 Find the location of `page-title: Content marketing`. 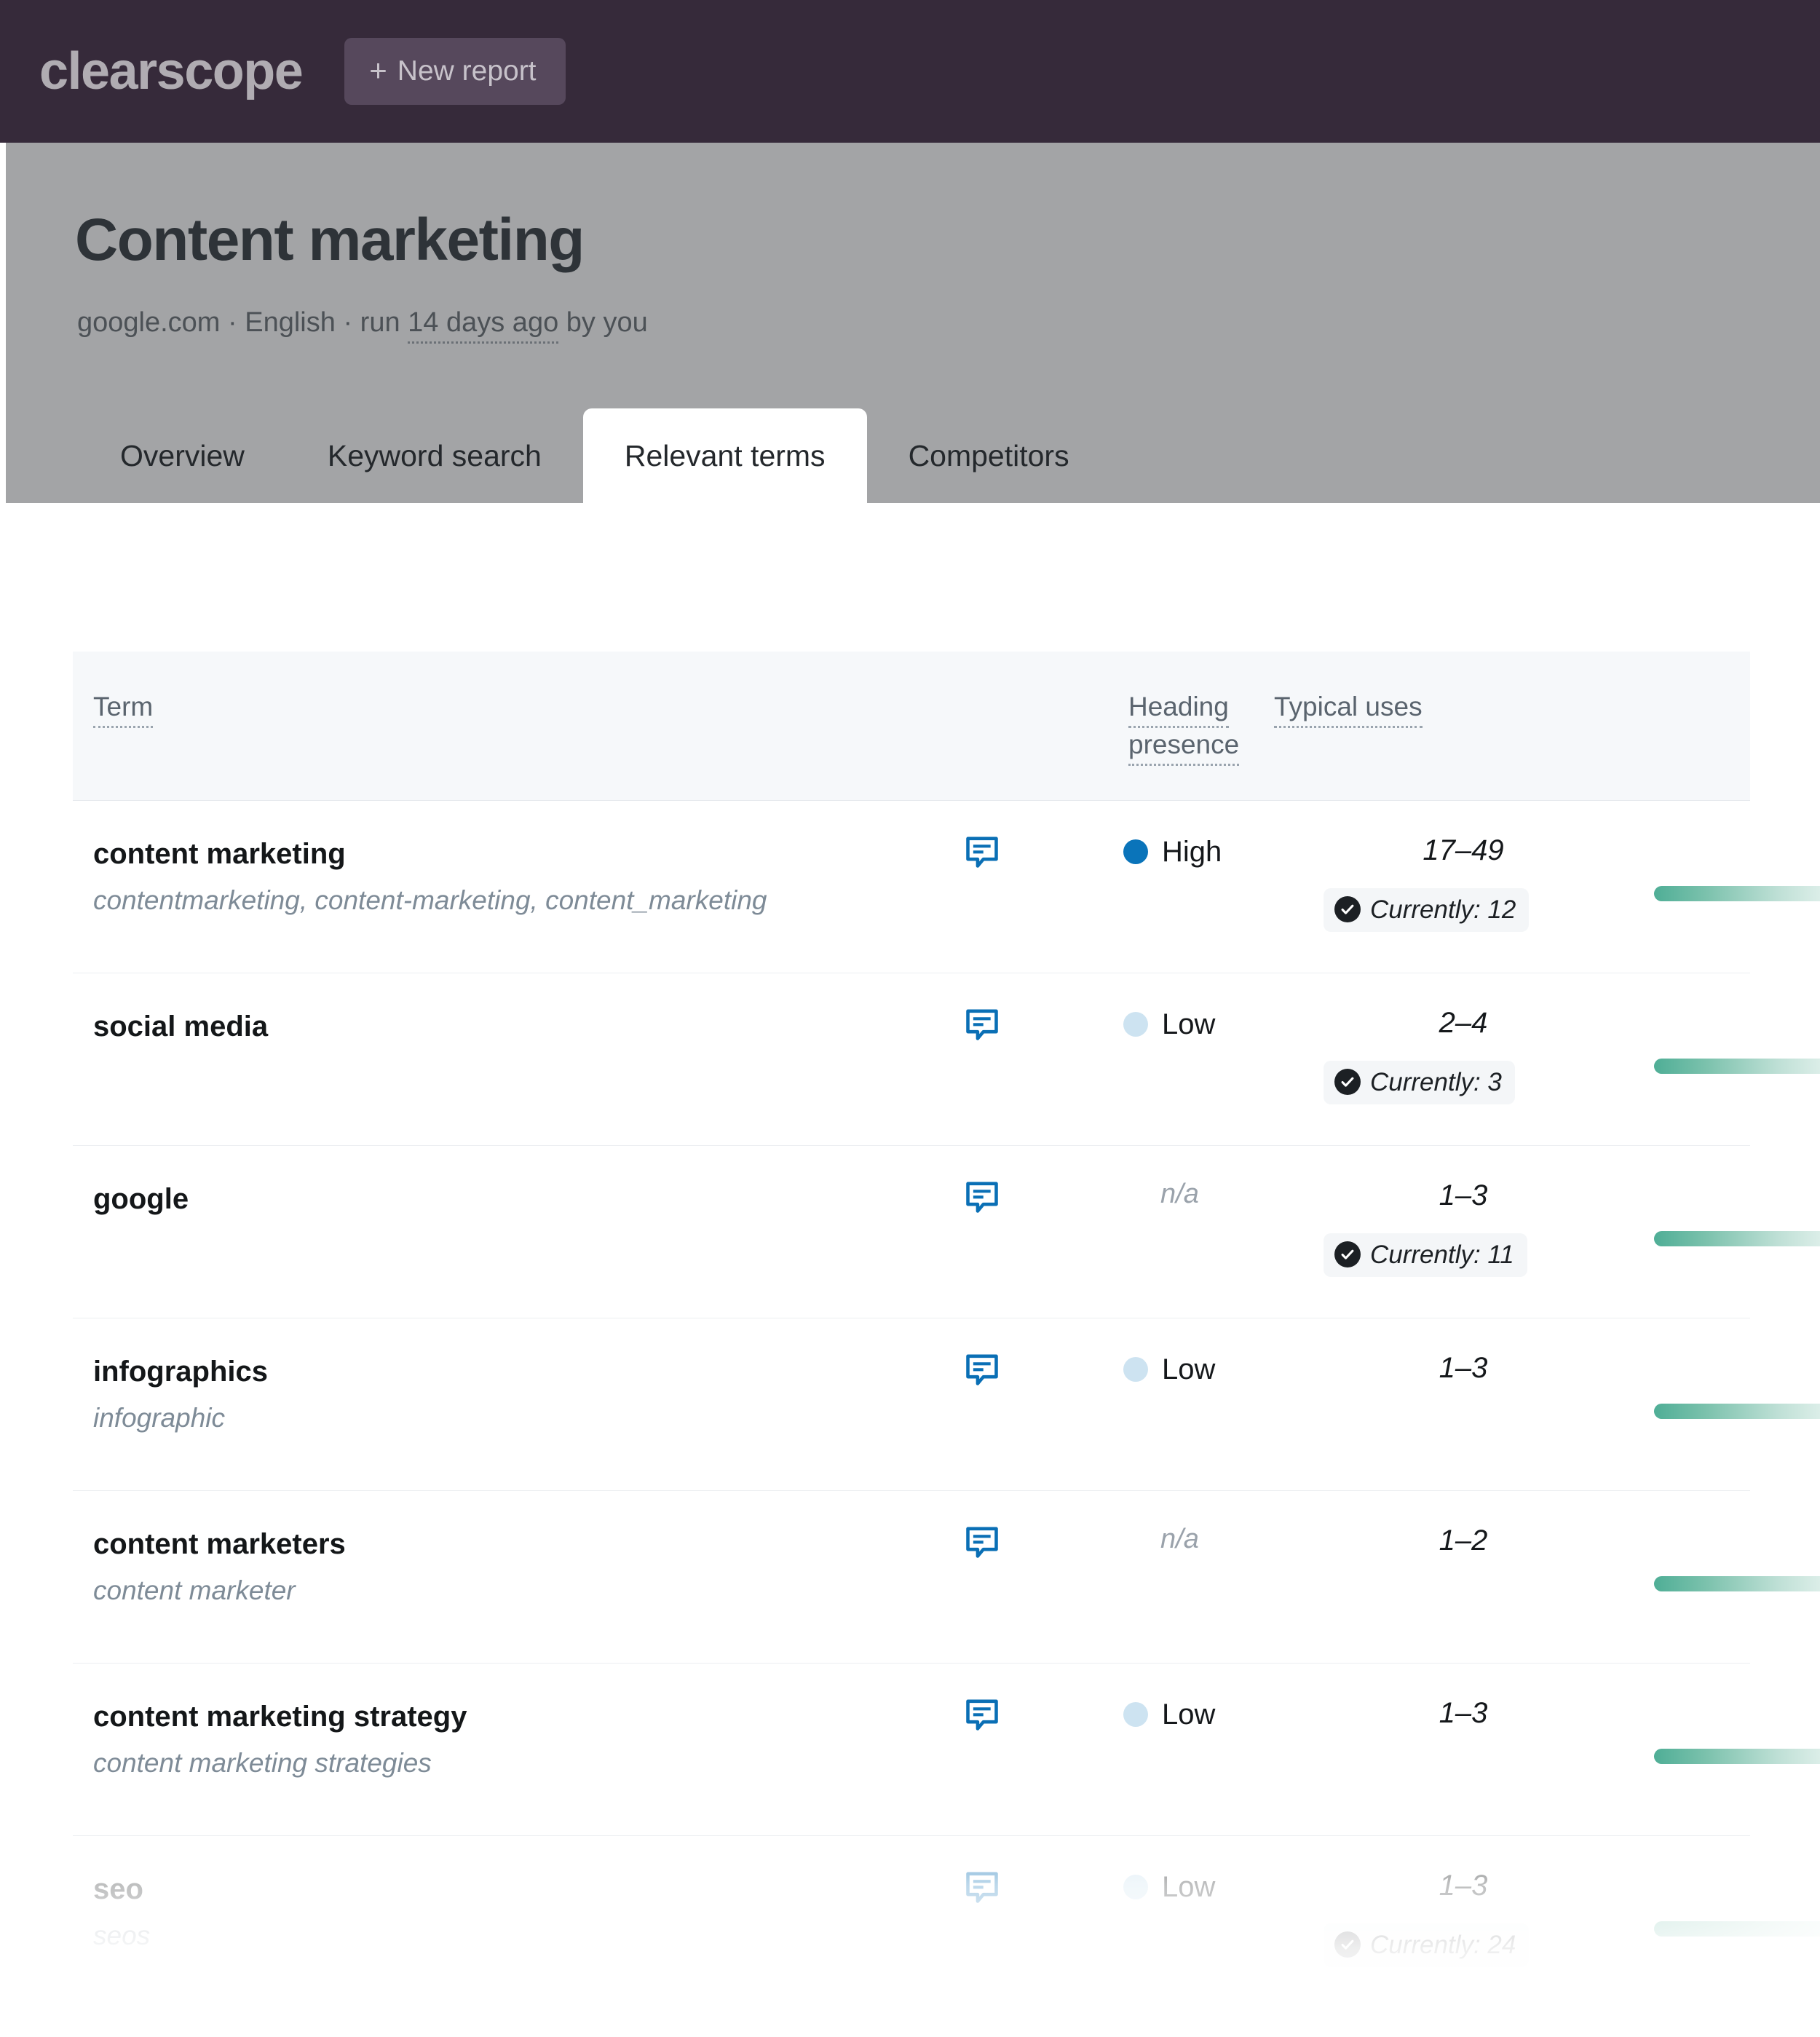

page-title: Content marketing is located at coordinates (330, 240).